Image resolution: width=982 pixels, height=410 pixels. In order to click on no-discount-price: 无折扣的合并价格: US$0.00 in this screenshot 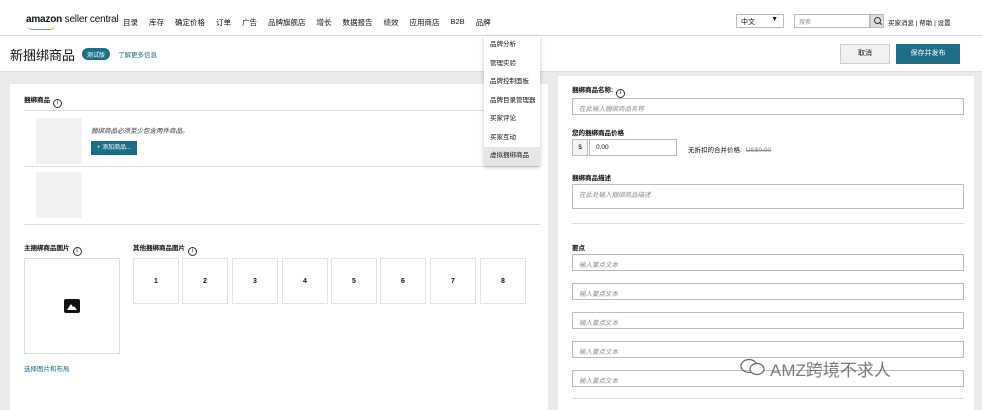, I will do `click(729, 149)`.